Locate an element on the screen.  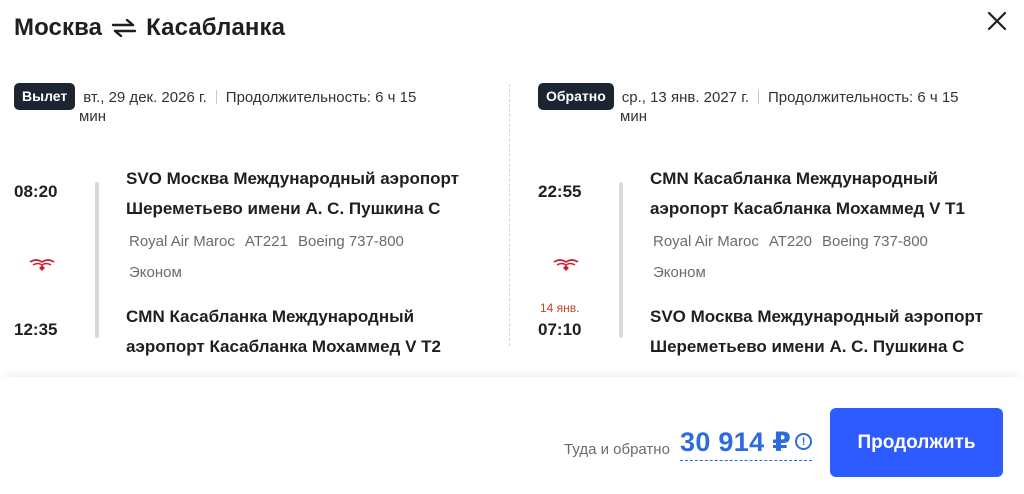
flight-details: Royal Air Maroc AT220 Boeing 737-800 is located at coordinates (790, 242).